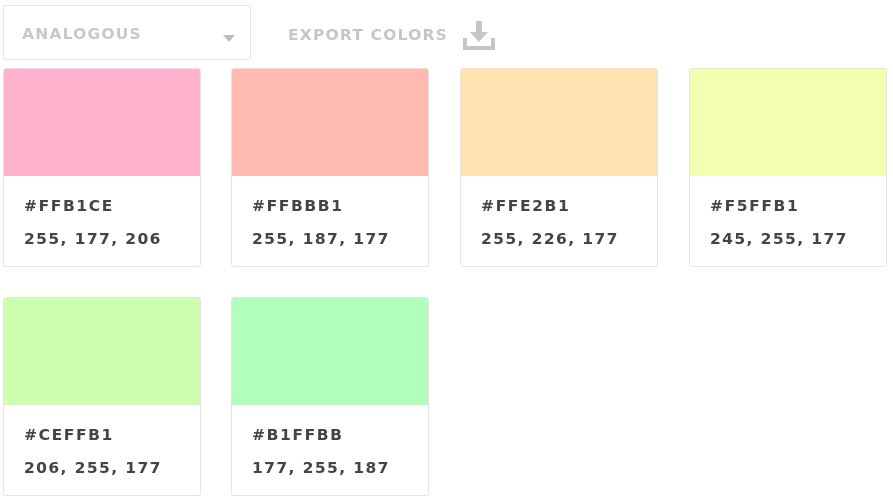 The image size is (893, 501). Describe the element at coordinates (526, 206) in the screenshot. I see `color-hex-value: #FFE2B1` at that location.